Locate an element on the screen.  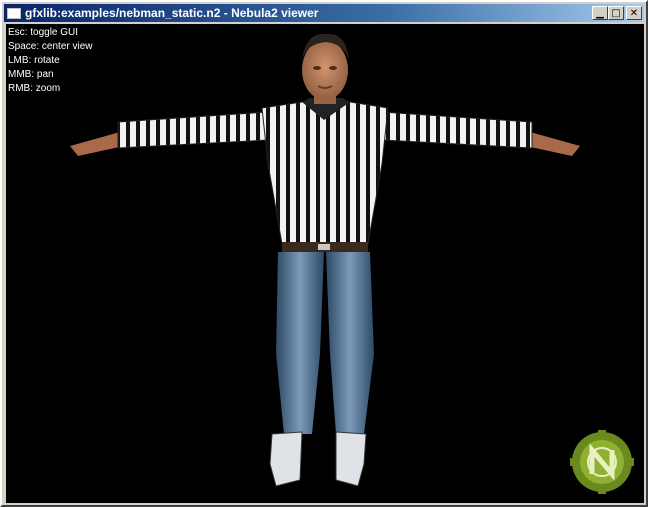
help-line-esc: Esc: toggle GUI is located at coordinates (43, 32).